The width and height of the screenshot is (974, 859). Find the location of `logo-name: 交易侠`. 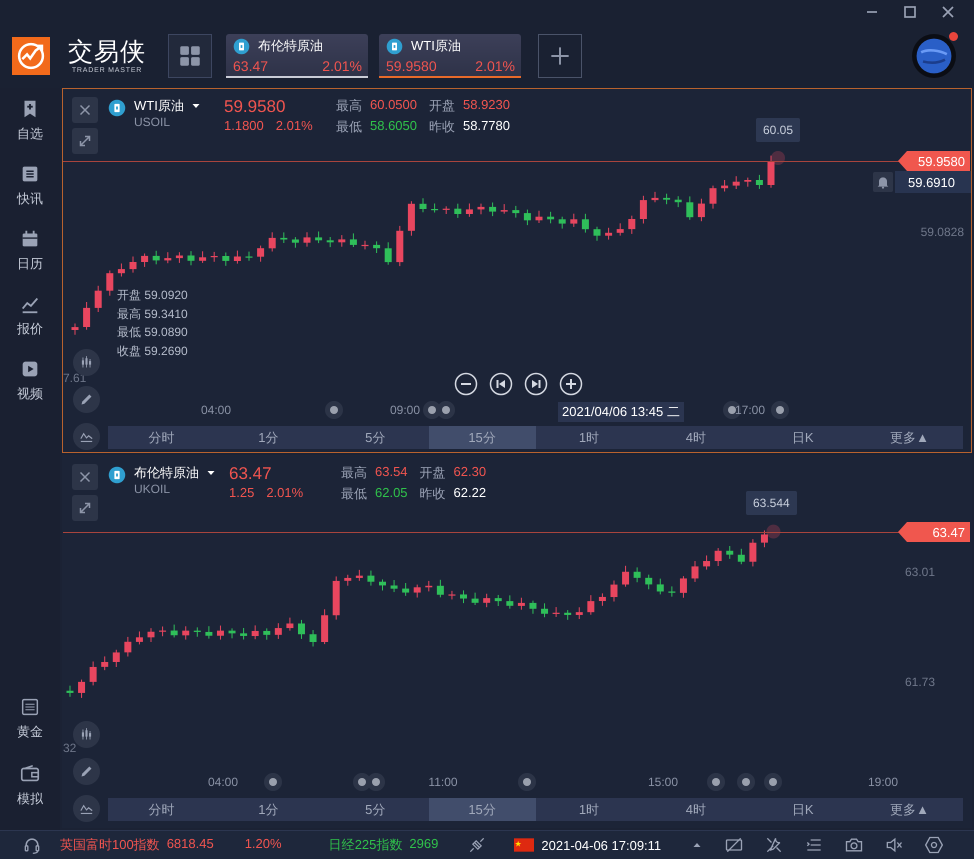

logo-name: 交易侠 is located at coordinates (107, 52).